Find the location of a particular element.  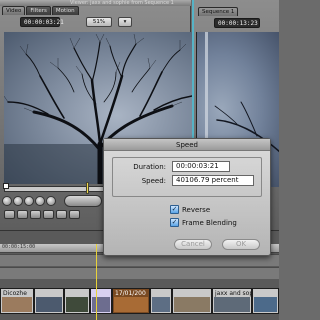

speed-dialog-title: Speed is located at coordinates (187, 145).